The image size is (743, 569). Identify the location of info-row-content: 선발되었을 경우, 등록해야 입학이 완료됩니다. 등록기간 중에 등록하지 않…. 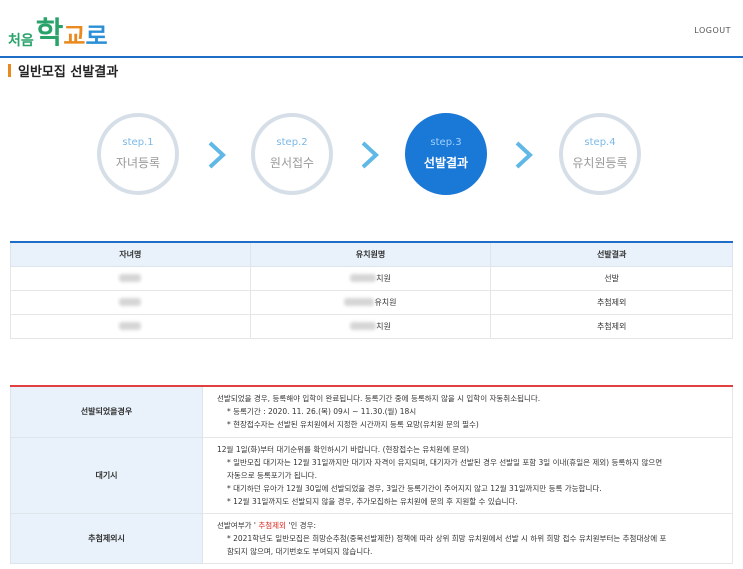
(467, 411).